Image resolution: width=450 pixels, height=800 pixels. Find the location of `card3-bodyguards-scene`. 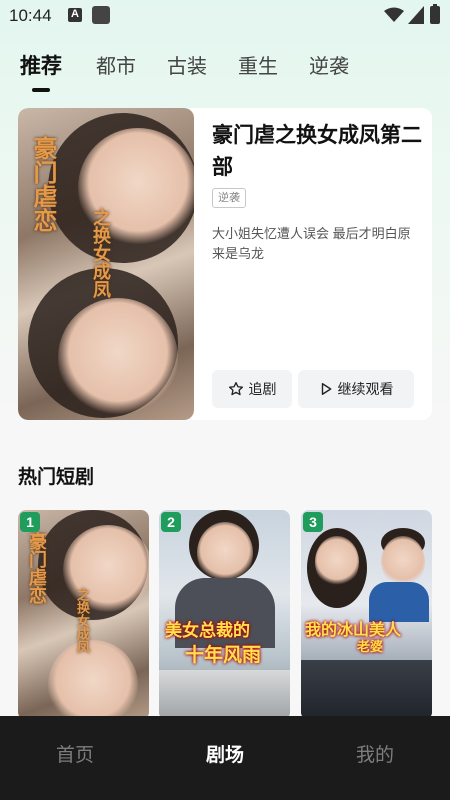

card3-bodyguards-scene is located at coordinates (366, 690).